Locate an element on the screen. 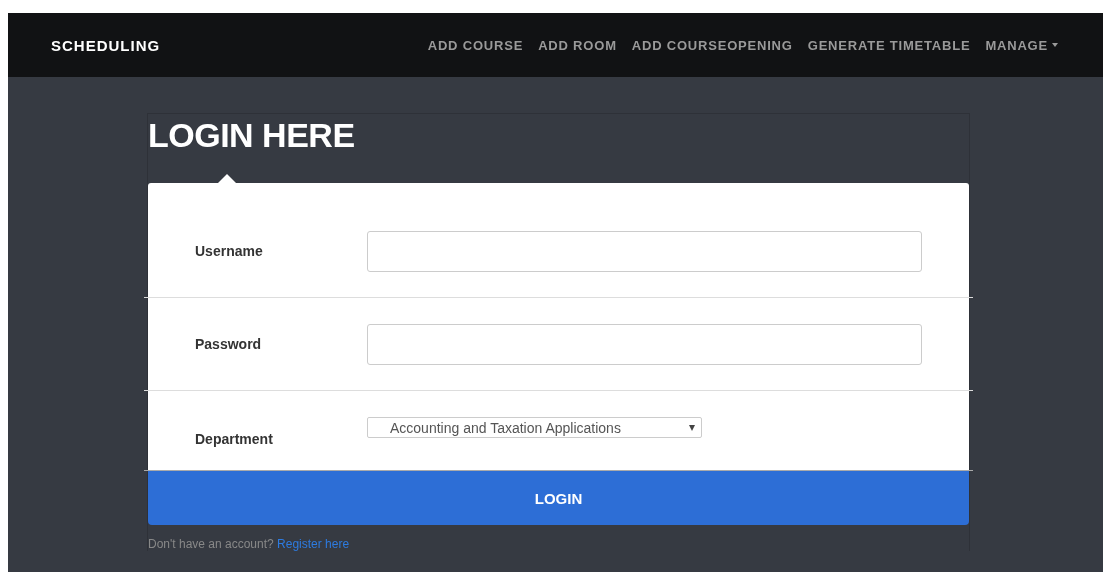  field-label: Username is located at coordinates (229, 251).